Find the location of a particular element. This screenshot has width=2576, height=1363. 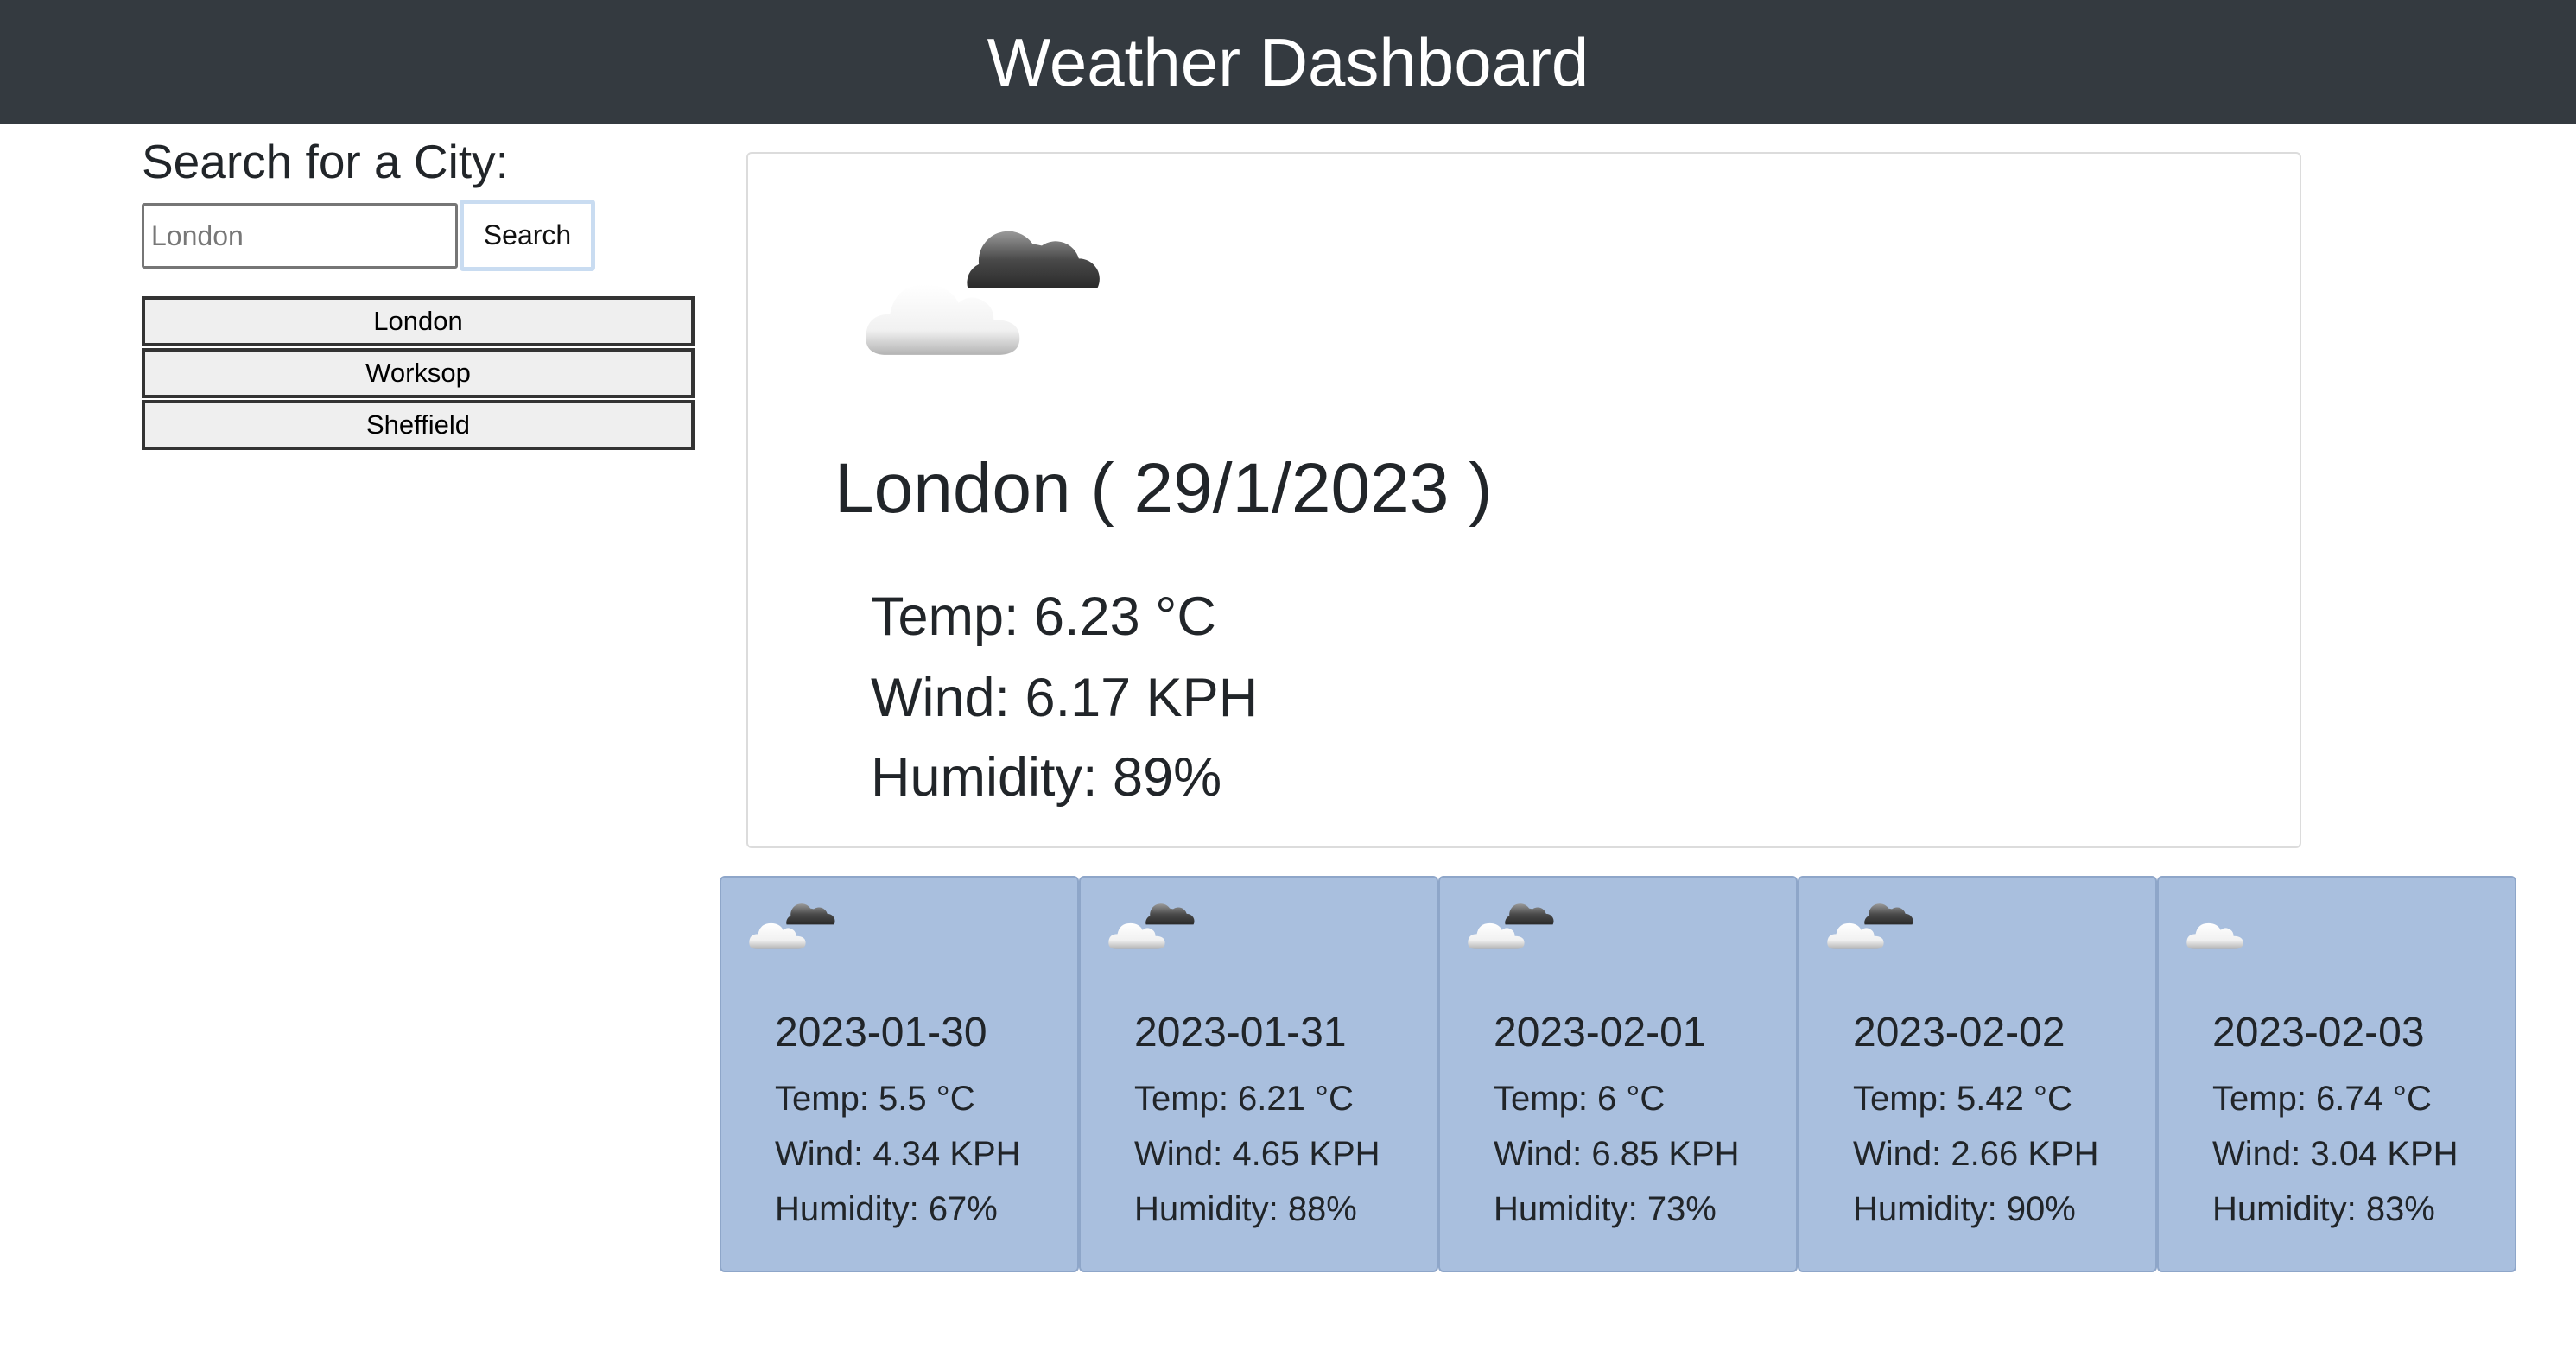

history-button-london: London is located at coordinates (418, 321).